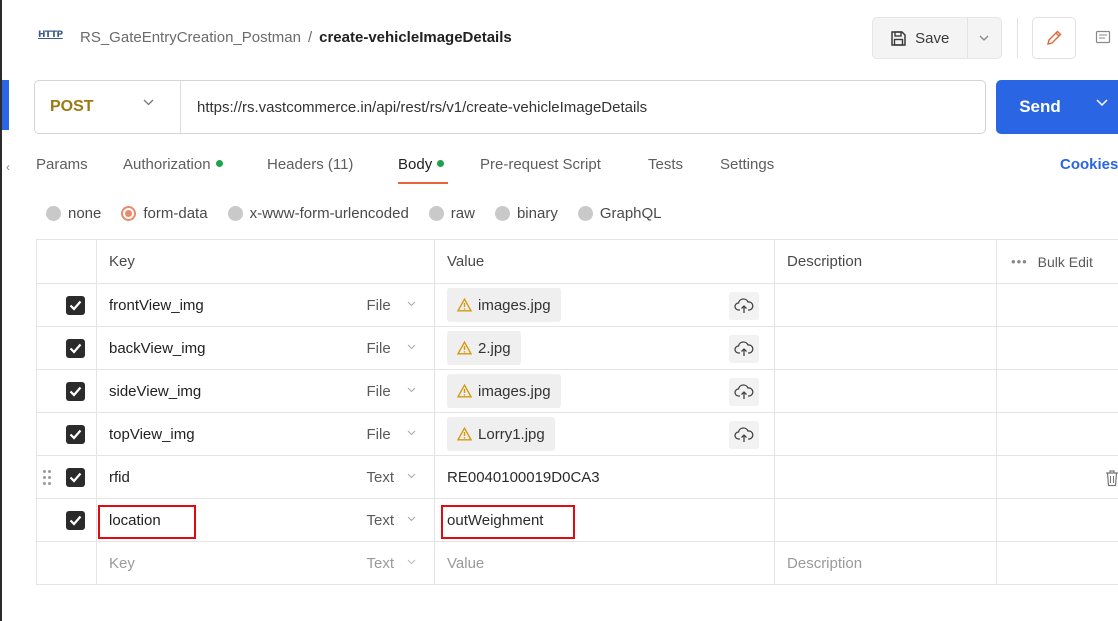 The height and width of the screenshot is (621, 1118). Describe the element at coordinates (226, 305) in the screenshot. I see `key-input: frontView_img` at that location.